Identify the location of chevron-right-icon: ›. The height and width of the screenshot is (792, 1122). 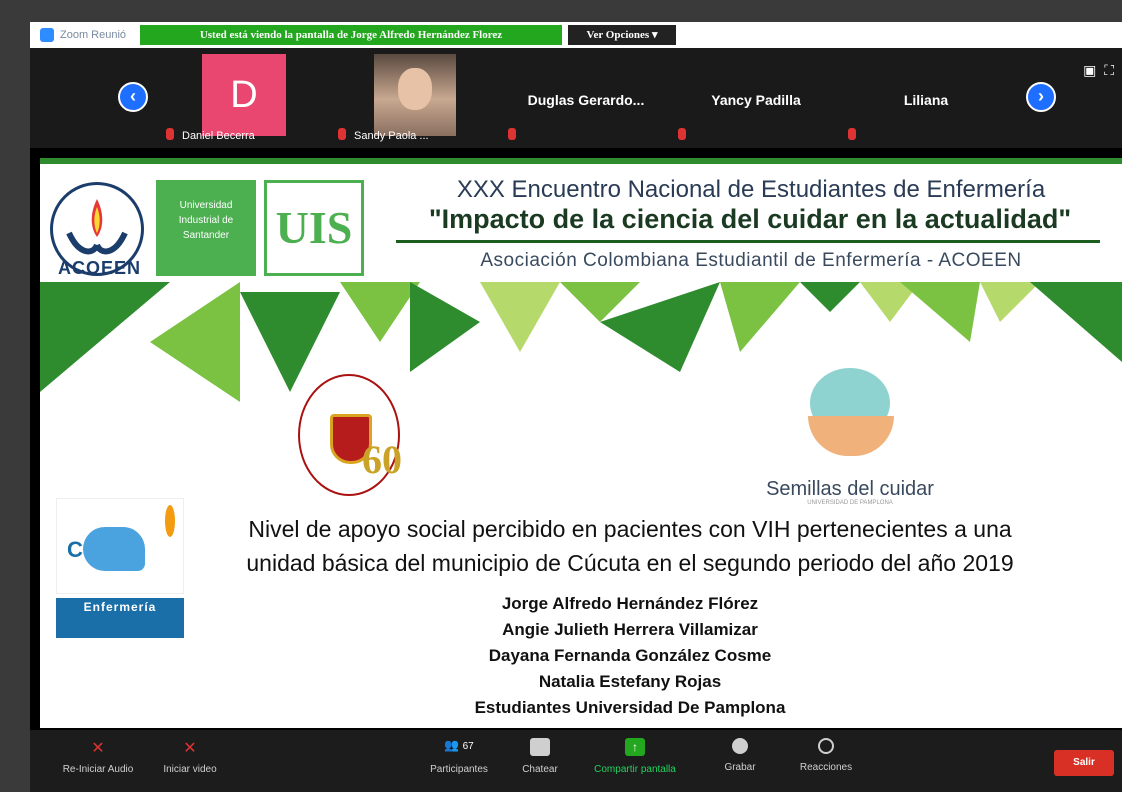
(1041, 96).